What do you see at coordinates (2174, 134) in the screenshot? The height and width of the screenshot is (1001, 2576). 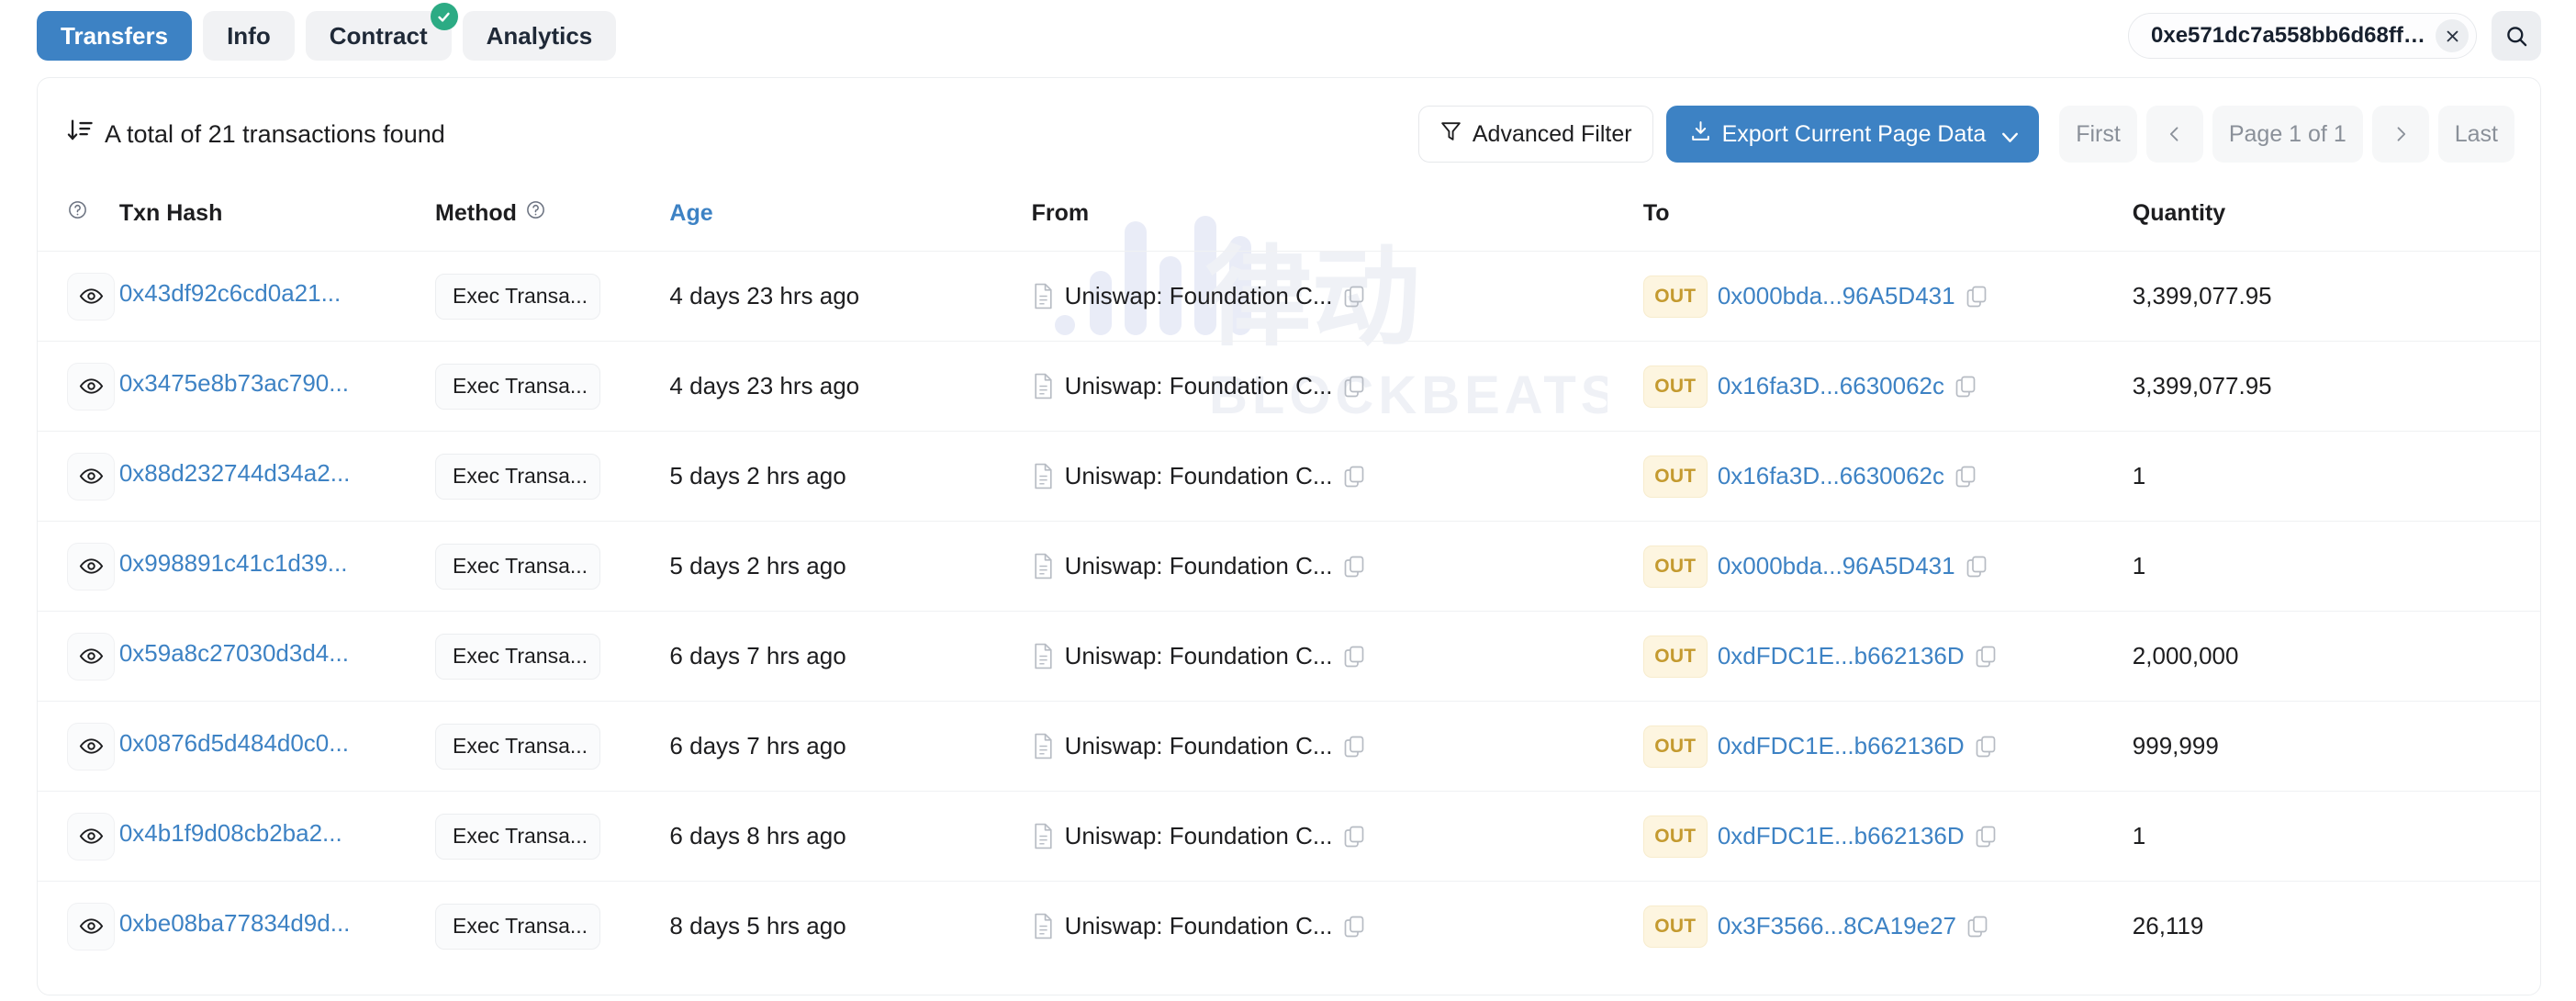 I see `pagination-prev-button` at bounding box center [2174, 134].